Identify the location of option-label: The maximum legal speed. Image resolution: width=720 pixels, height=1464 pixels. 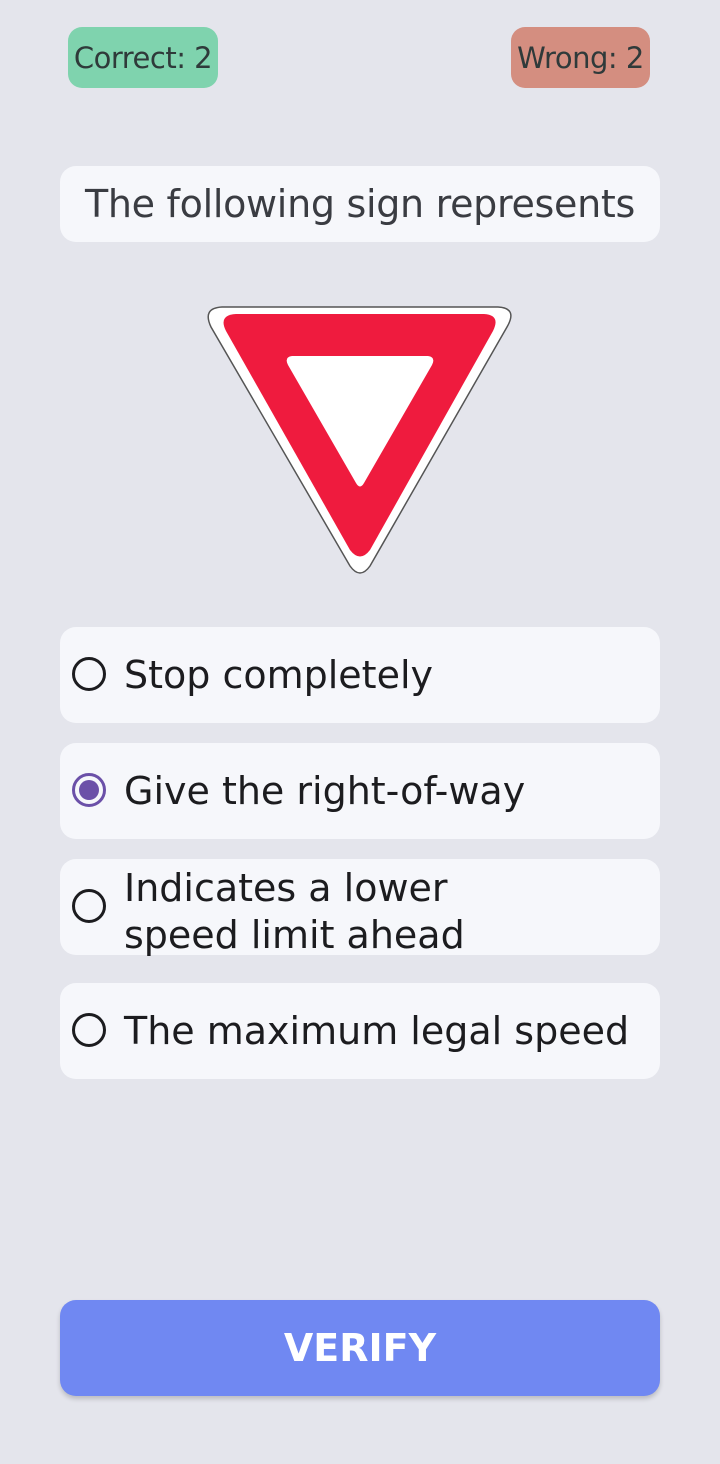
(377, 1031).